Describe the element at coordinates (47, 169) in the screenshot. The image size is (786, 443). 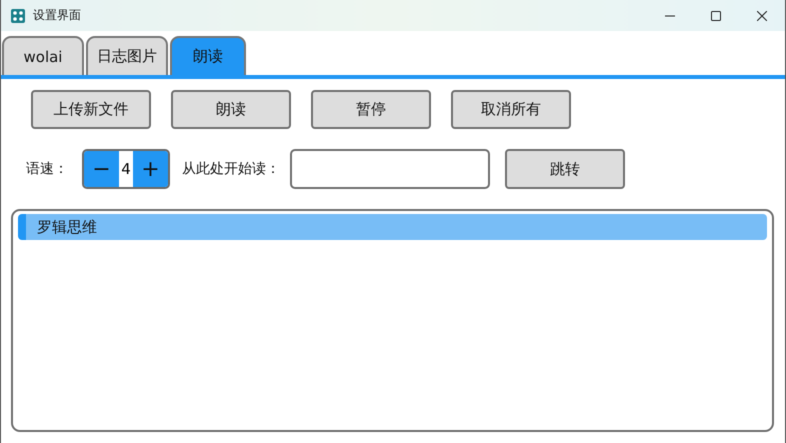
I see `speed-label: 语速：` at that location.